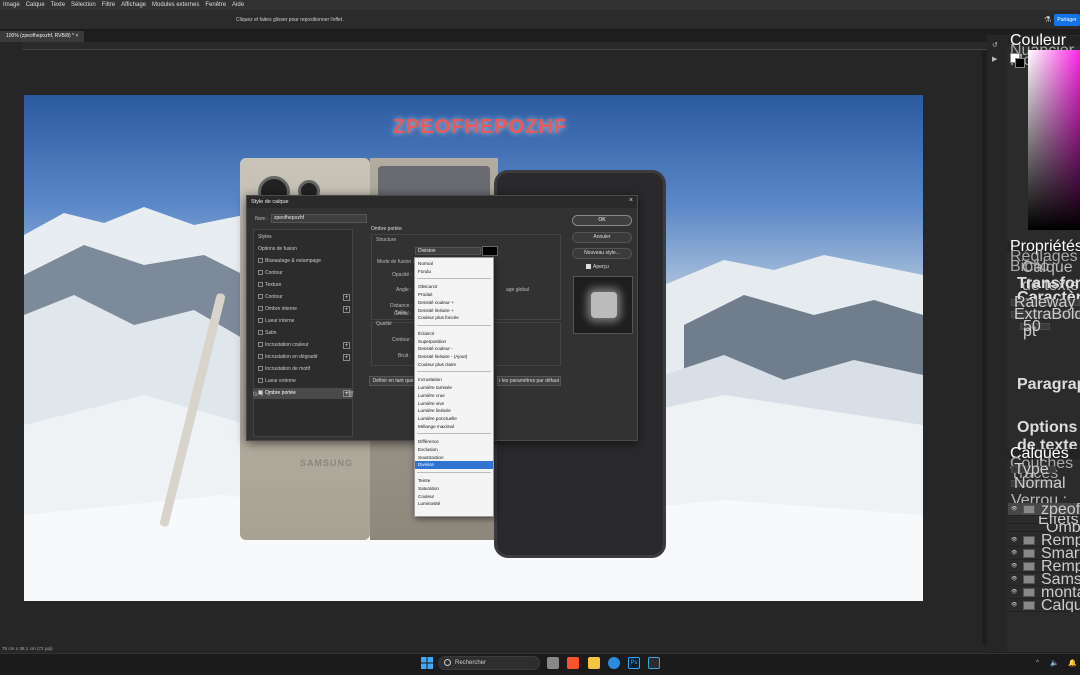  Describe the element at coordinates (454, 287) in the screenshot. I see `blend-mode-option: Obscurcir` at that location.